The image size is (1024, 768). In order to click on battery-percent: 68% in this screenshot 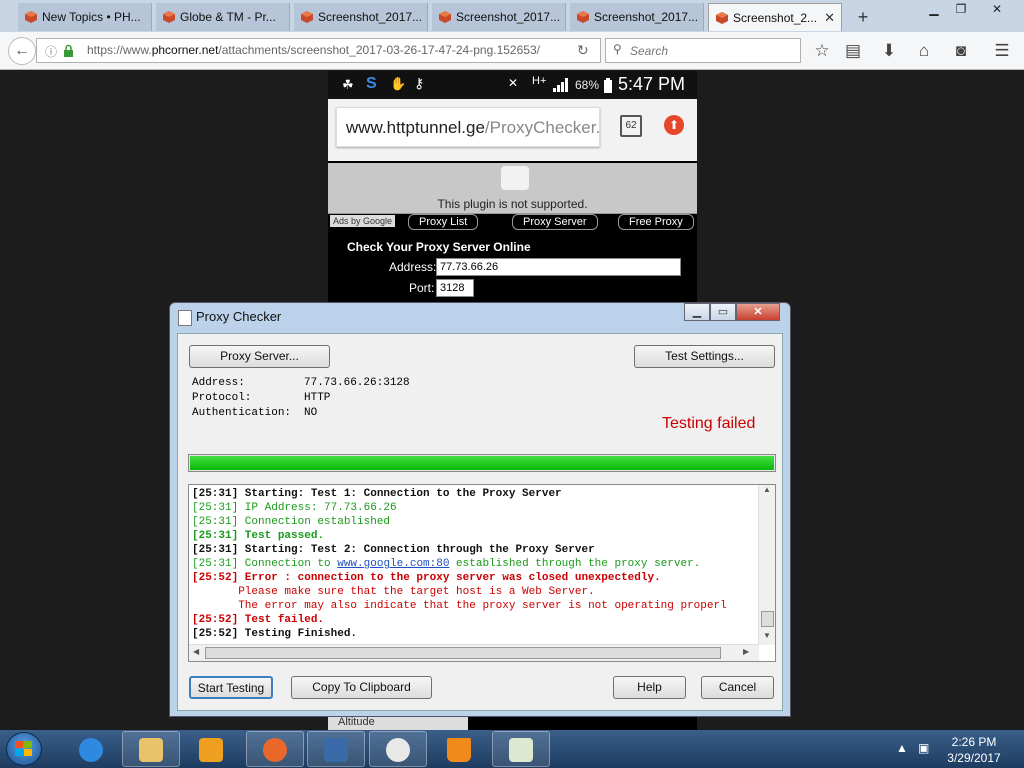, I will do `click(587, 85)`.